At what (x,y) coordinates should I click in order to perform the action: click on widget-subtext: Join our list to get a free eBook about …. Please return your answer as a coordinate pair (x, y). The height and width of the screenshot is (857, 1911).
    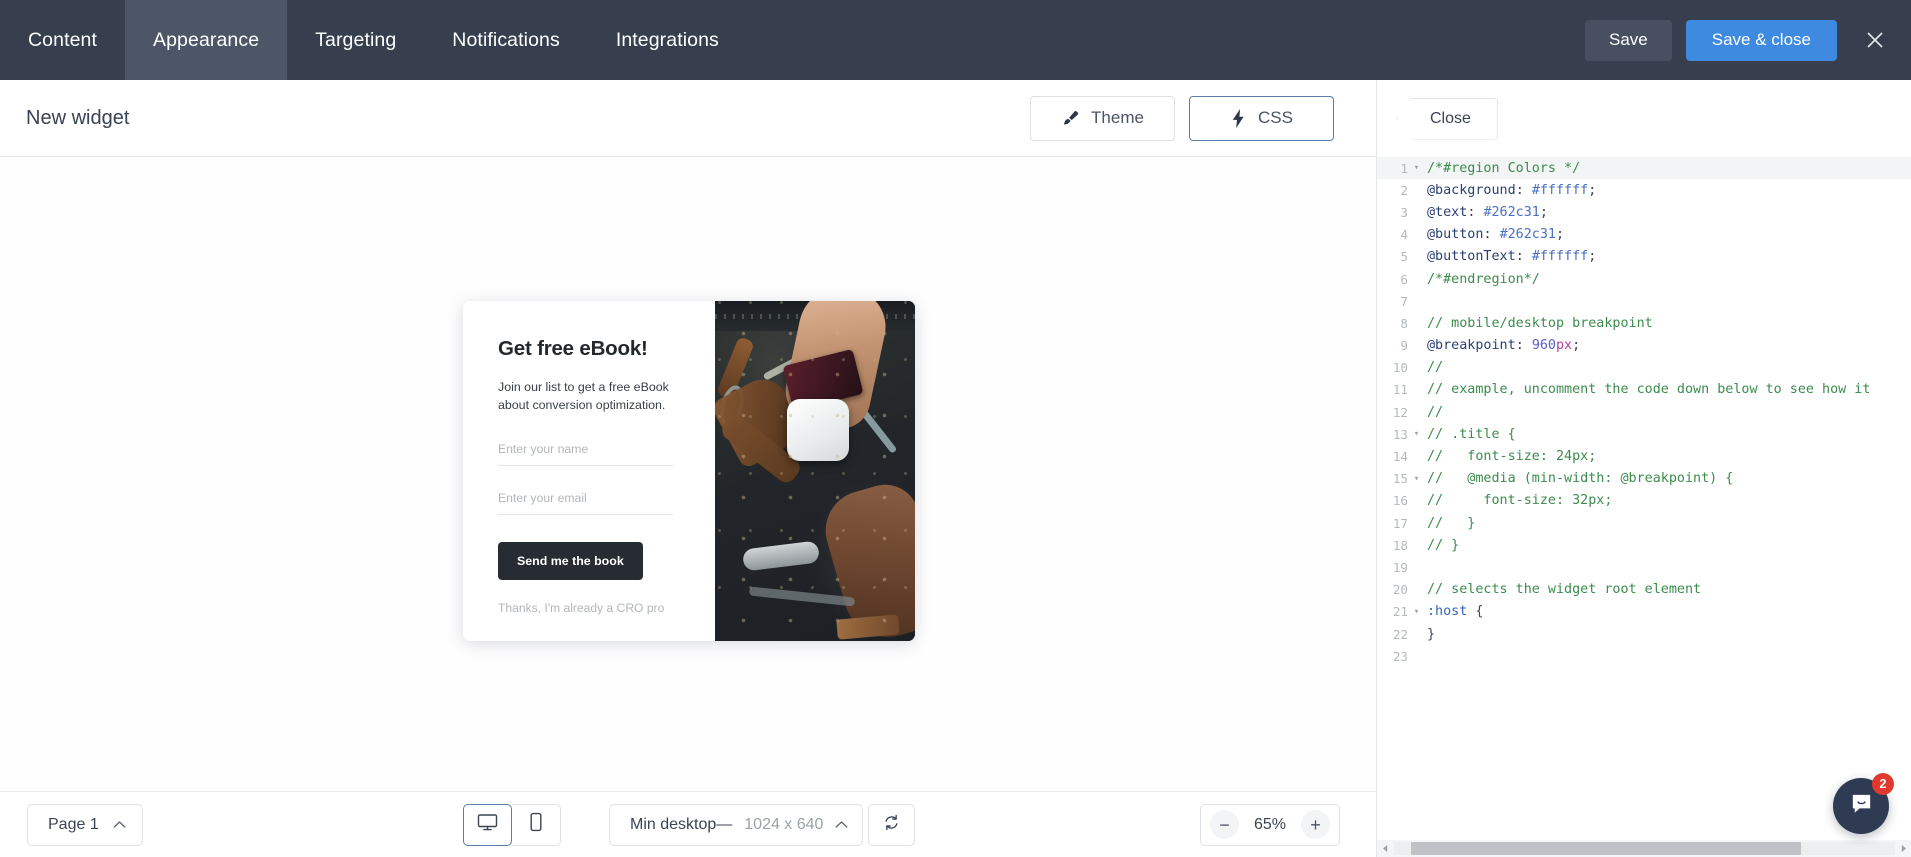
    Looking at the image, I should click on (583, 396).